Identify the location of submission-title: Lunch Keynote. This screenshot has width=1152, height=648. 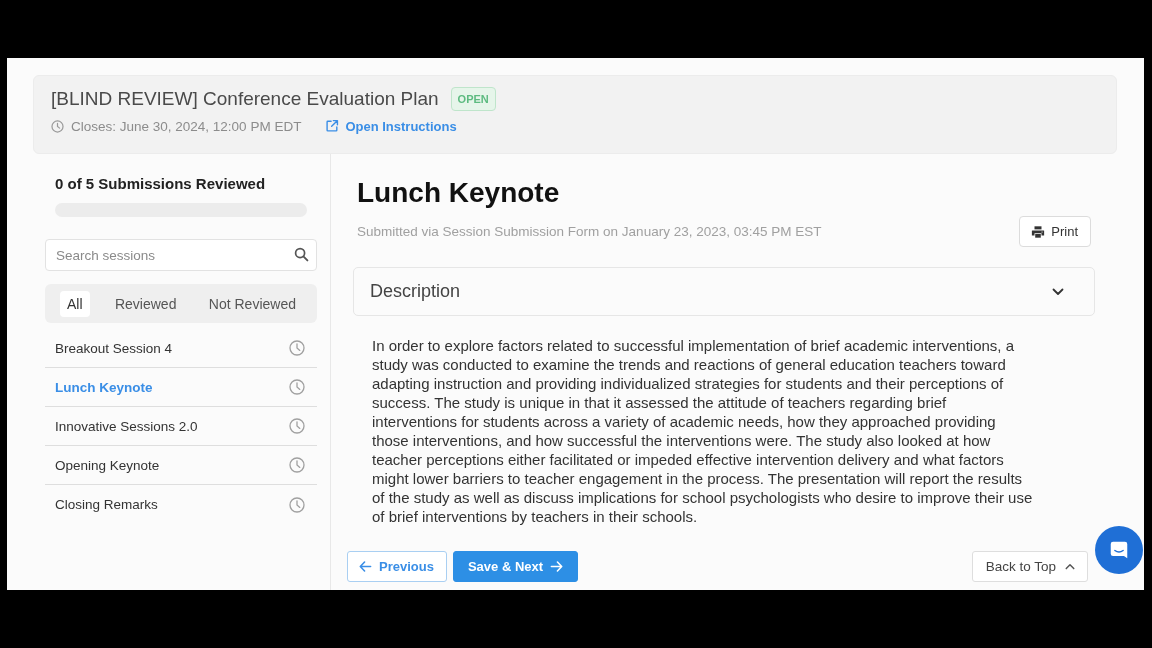
(459, 193).